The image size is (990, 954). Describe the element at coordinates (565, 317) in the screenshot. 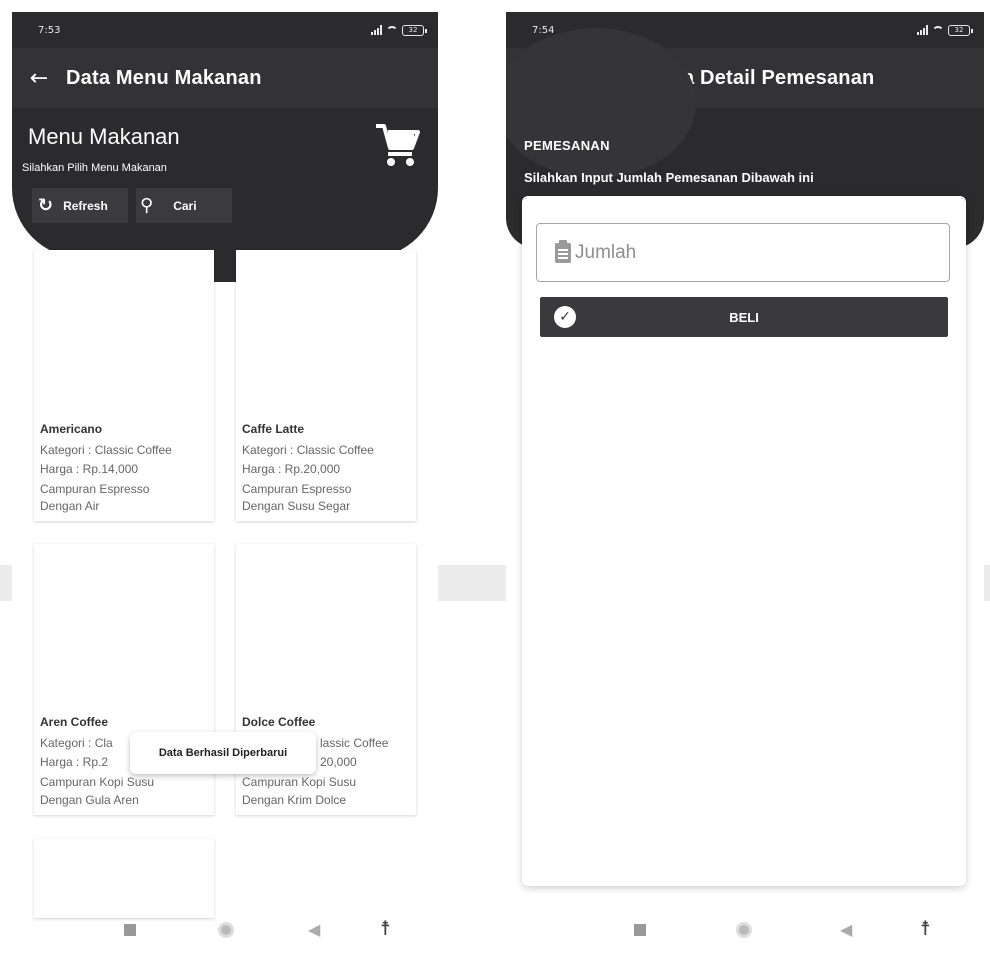

I see `check-circle-icon: ✓` at that location.